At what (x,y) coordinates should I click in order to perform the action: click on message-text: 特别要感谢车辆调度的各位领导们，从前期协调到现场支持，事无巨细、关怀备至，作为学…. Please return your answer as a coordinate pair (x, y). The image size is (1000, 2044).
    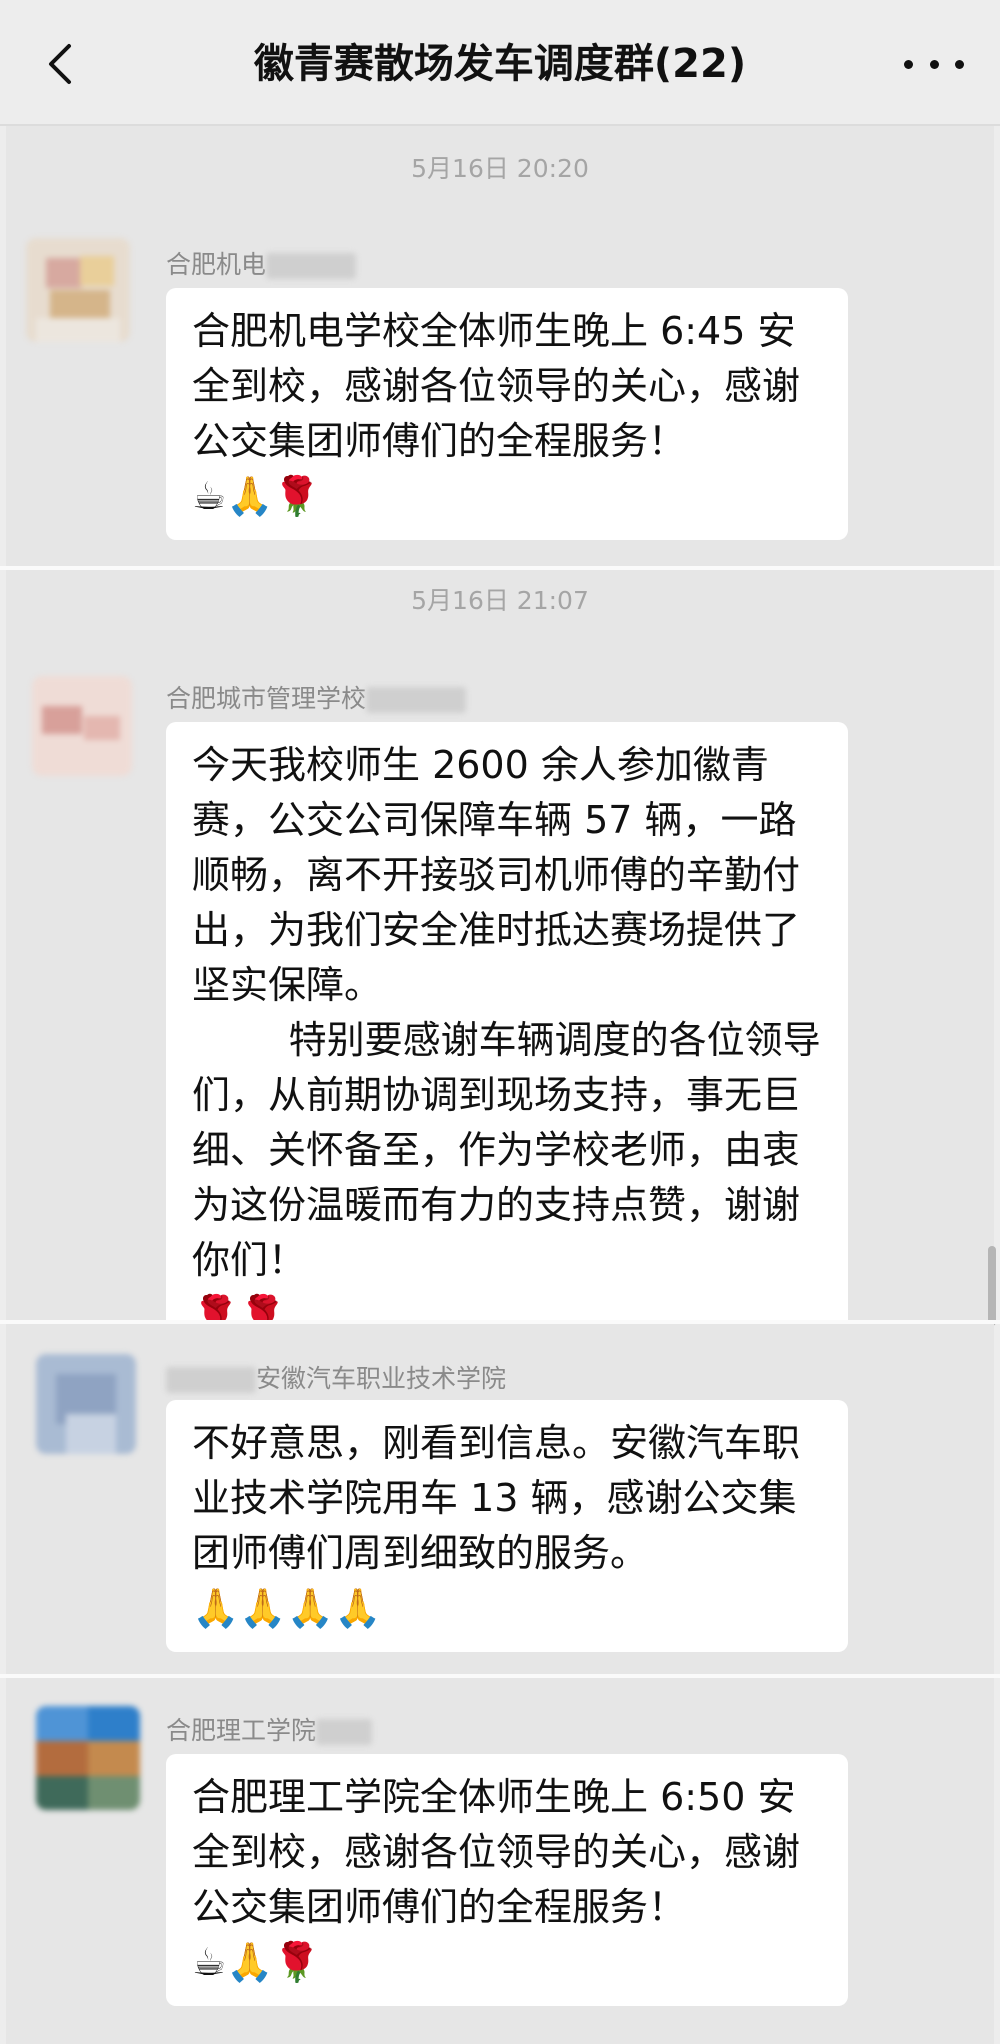
    Looking at the image, I should click on (506, 1150).